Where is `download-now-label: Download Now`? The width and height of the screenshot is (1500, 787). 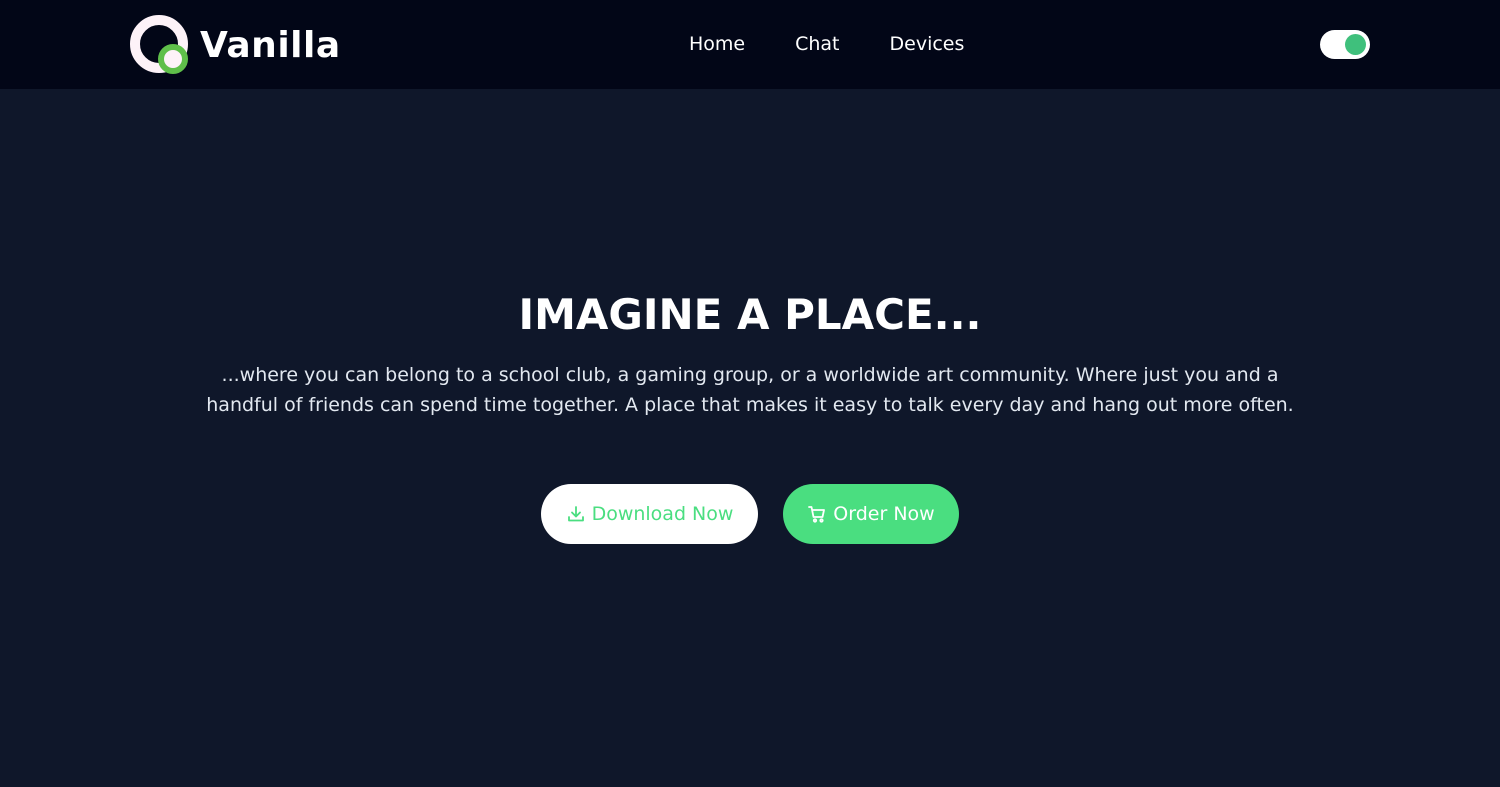 download-now-label: Download Now is located at coordinates (662, 514).